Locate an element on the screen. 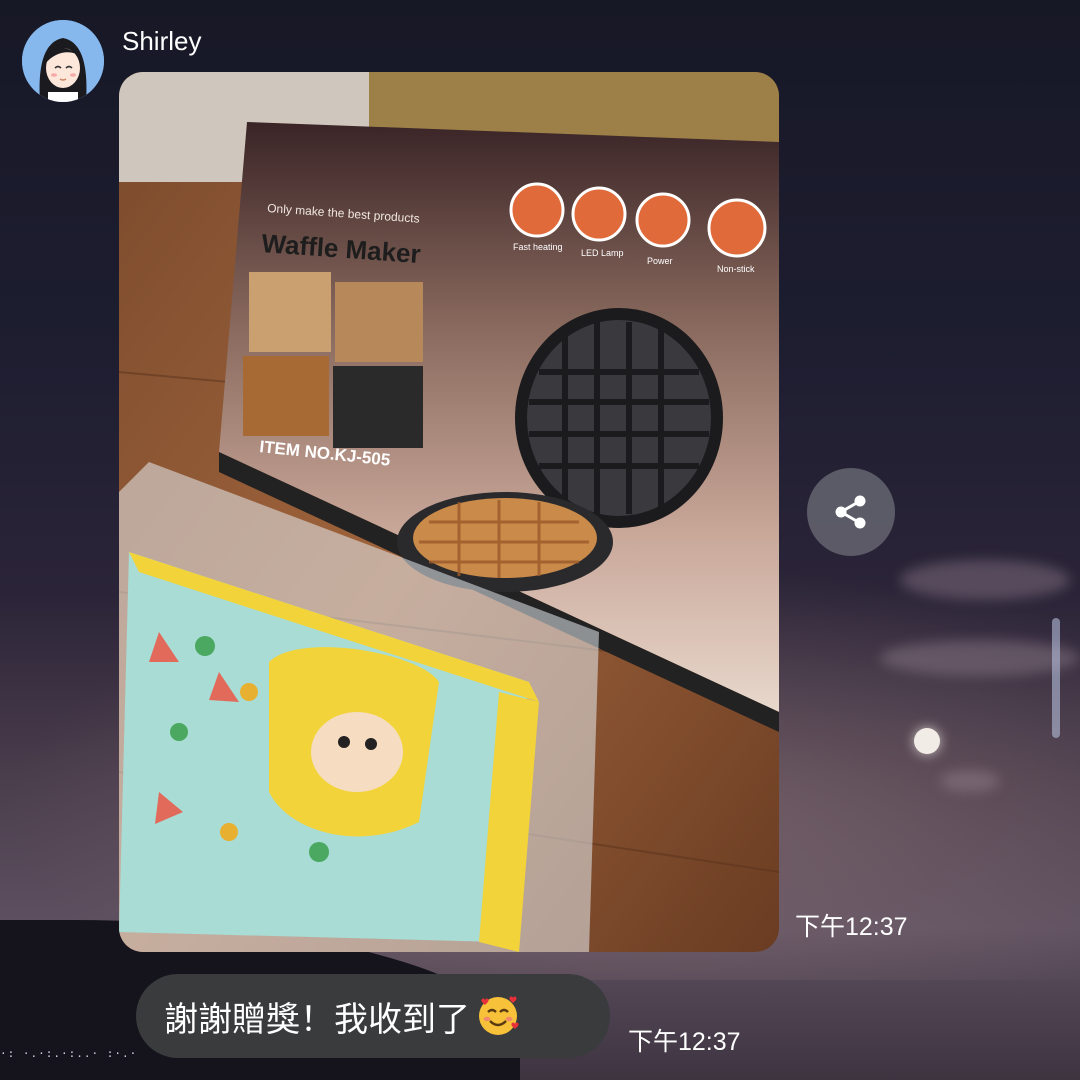 The image size is (1080, 1080). feature-label: LED Lamp is located at coordinates (602, 253).